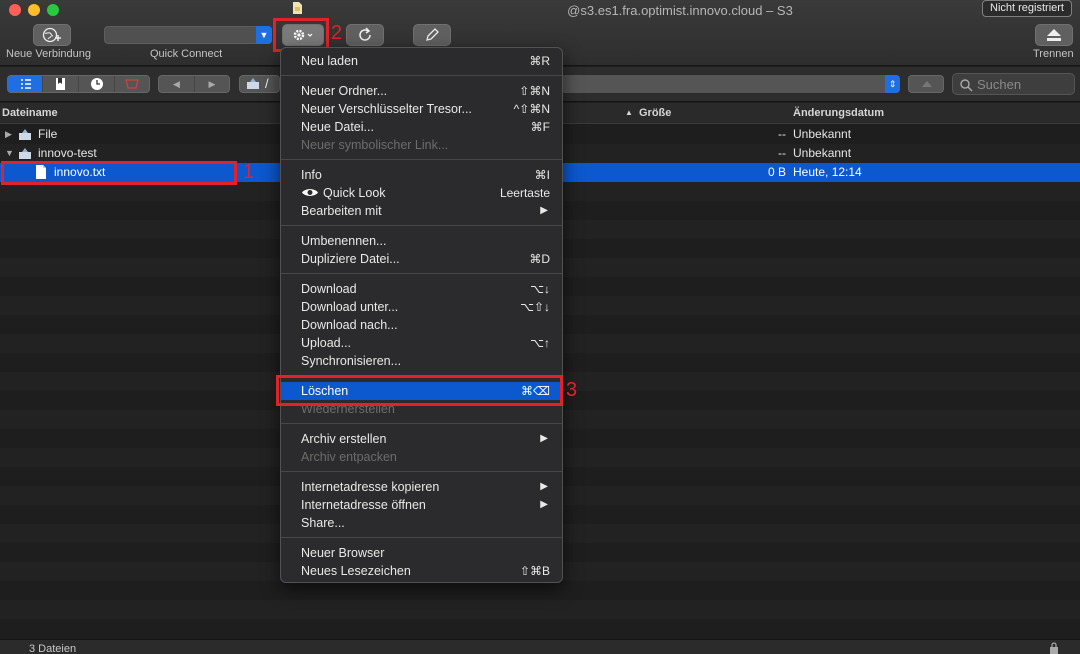 This screenshot has width=1080, height=654. I want to click on edit-button, so click(432, 35).